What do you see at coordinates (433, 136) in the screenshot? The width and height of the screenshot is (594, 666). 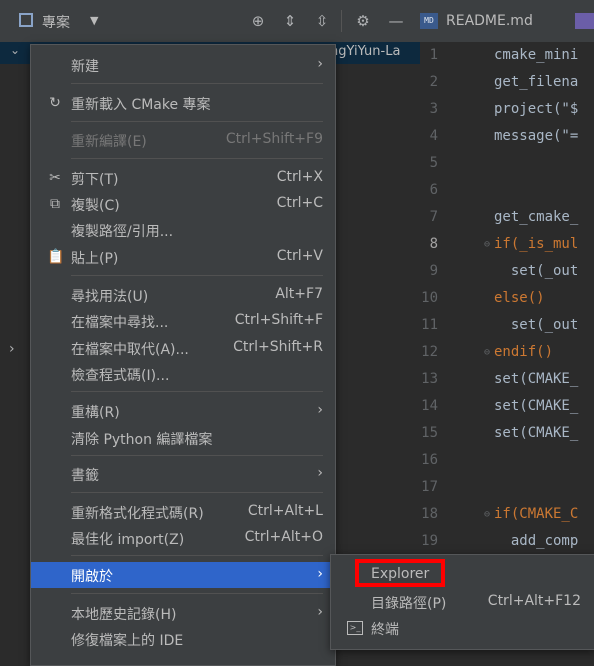 I see `line-number: 4` at bounding box center [433, 136].